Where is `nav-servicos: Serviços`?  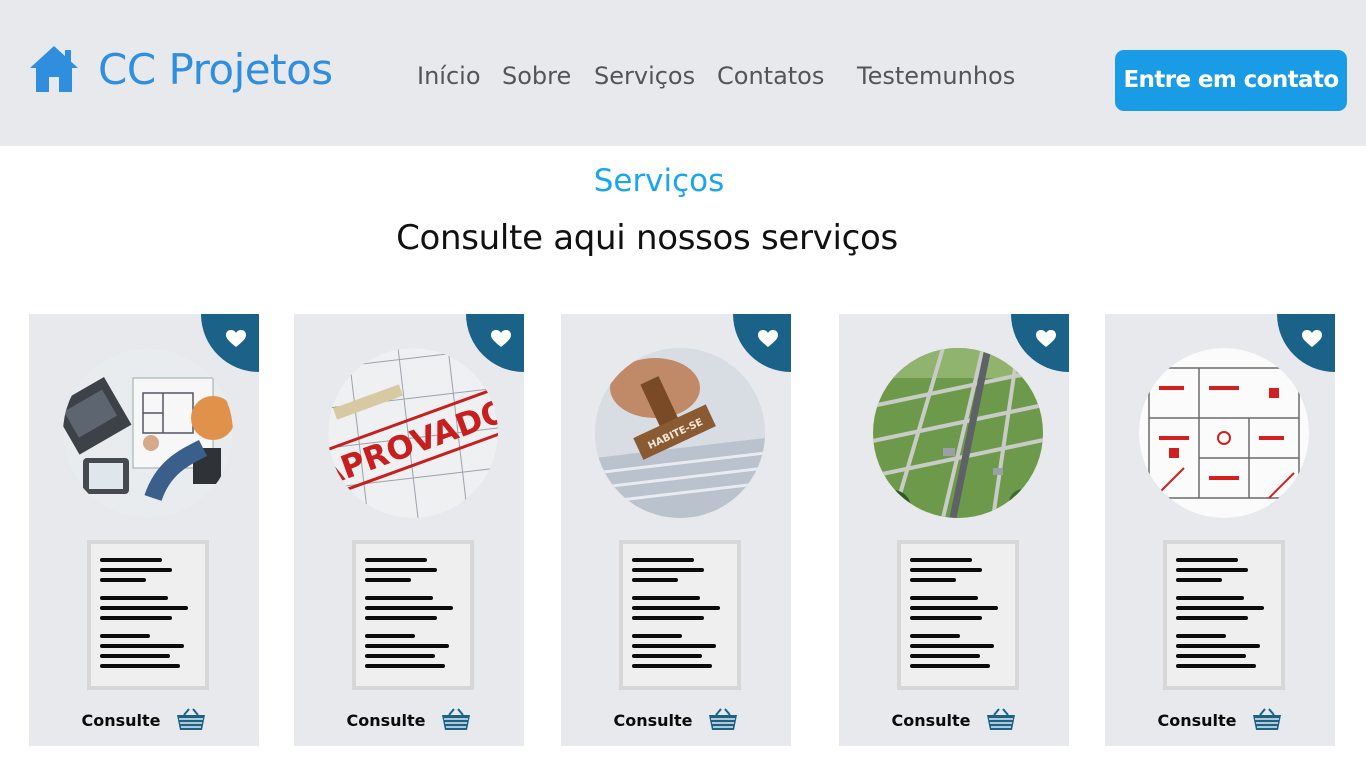
nav-servicos: Serviços is located at coordinates (644, 76).